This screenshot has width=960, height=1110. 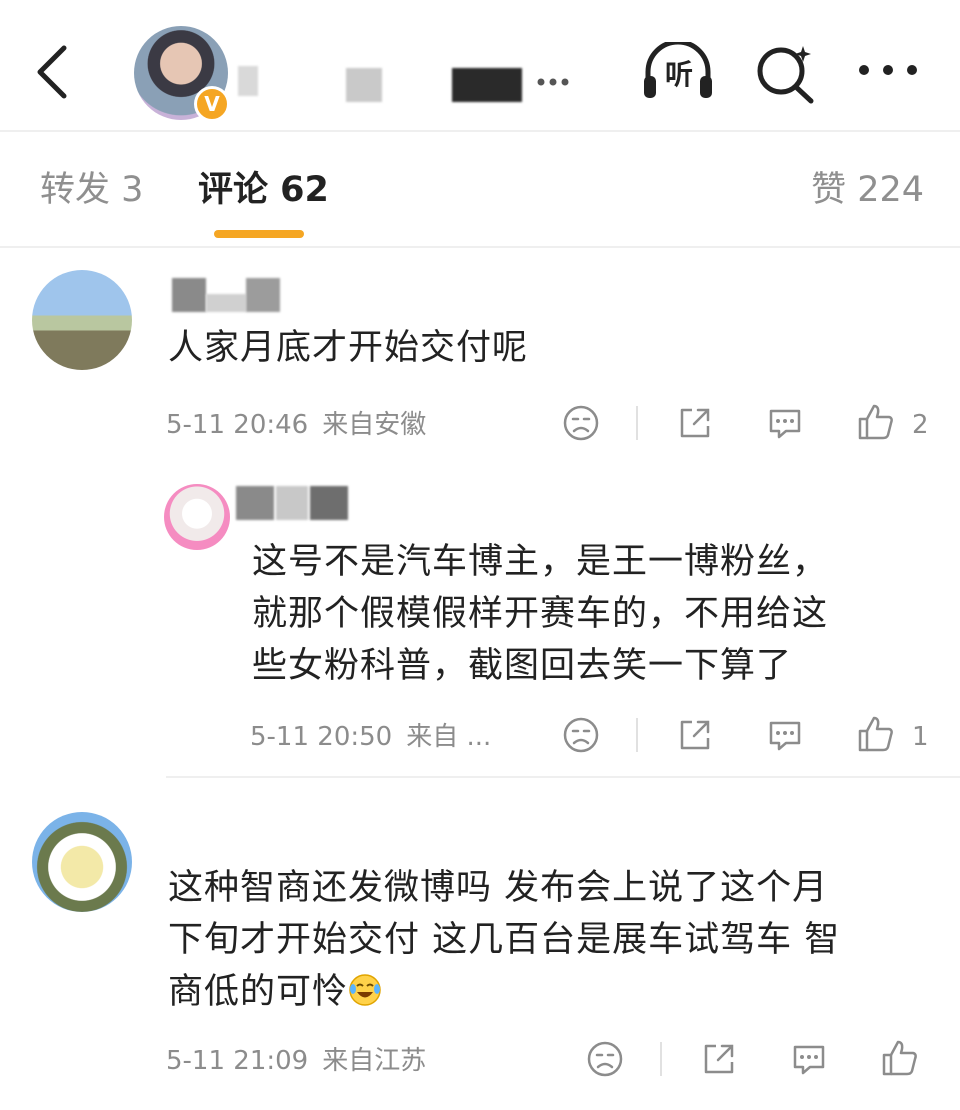 What do you see at coordinates (678, 74) in the screenshot?
I see `listen-label: 听` at bounding box center [678, 74].